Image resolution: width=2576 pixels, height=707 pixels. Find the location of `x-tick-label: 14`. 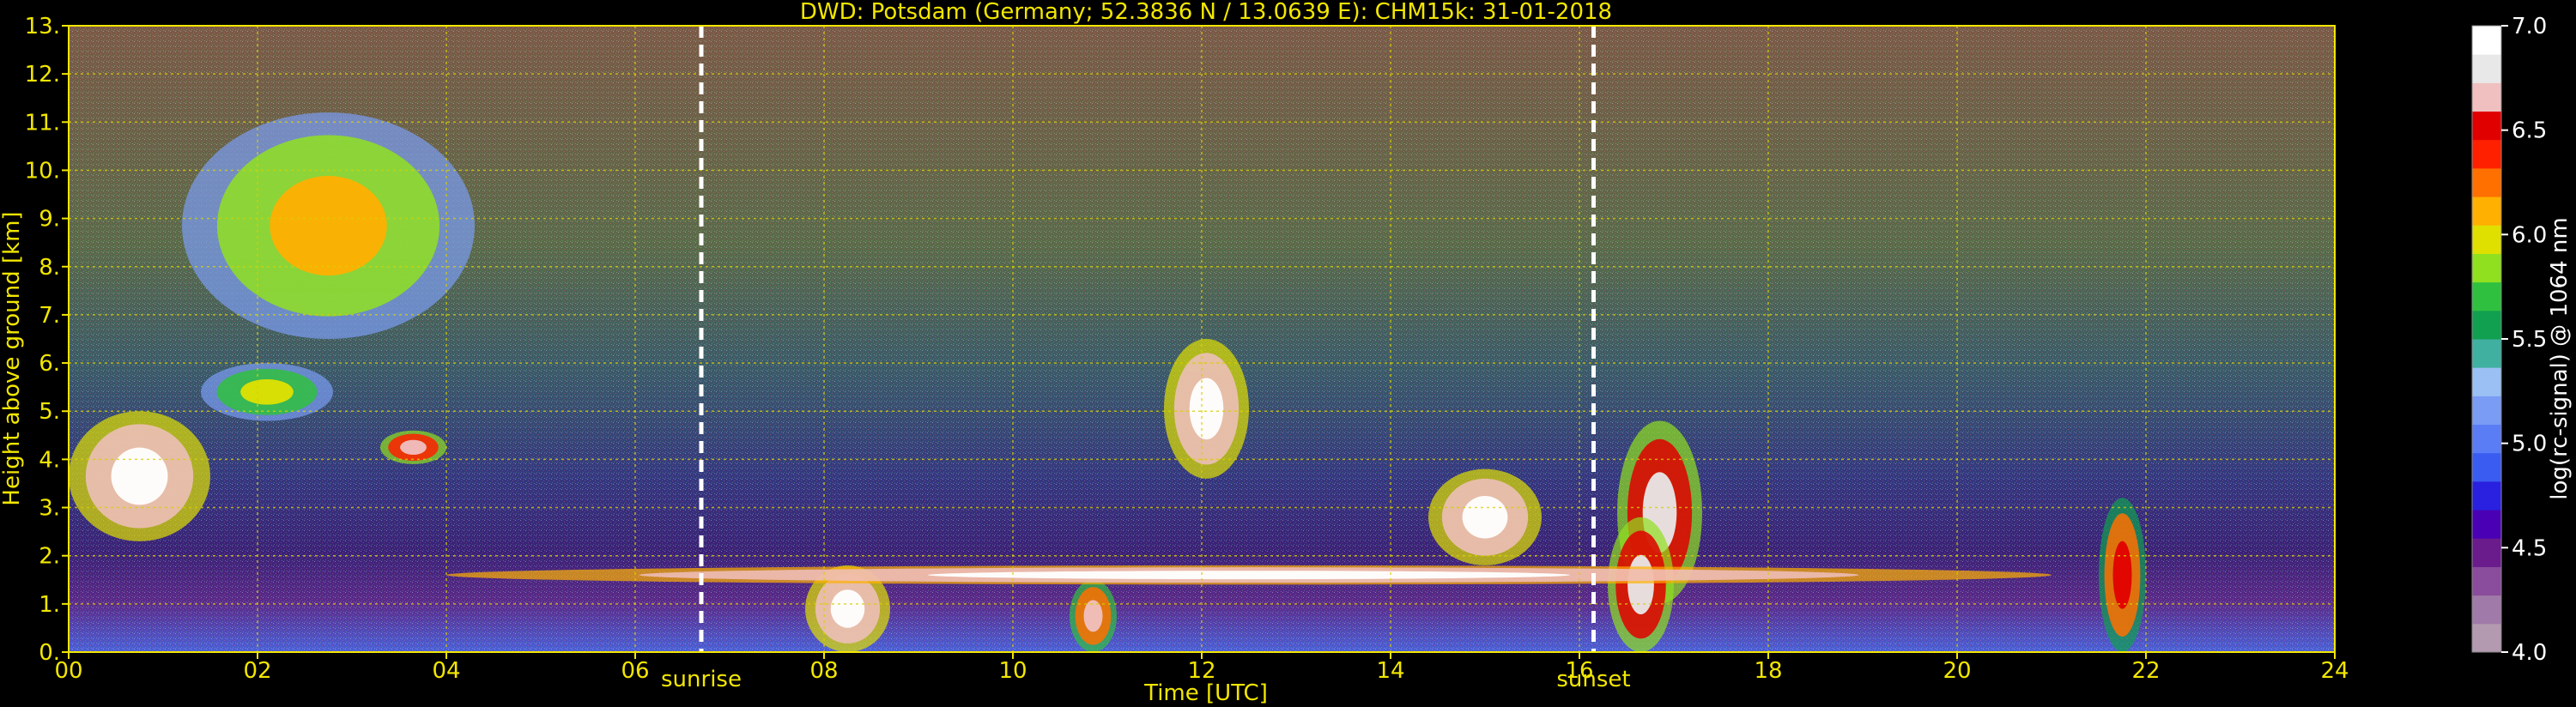

x-tick-label: 14 is located at coordinates (1390, 671).